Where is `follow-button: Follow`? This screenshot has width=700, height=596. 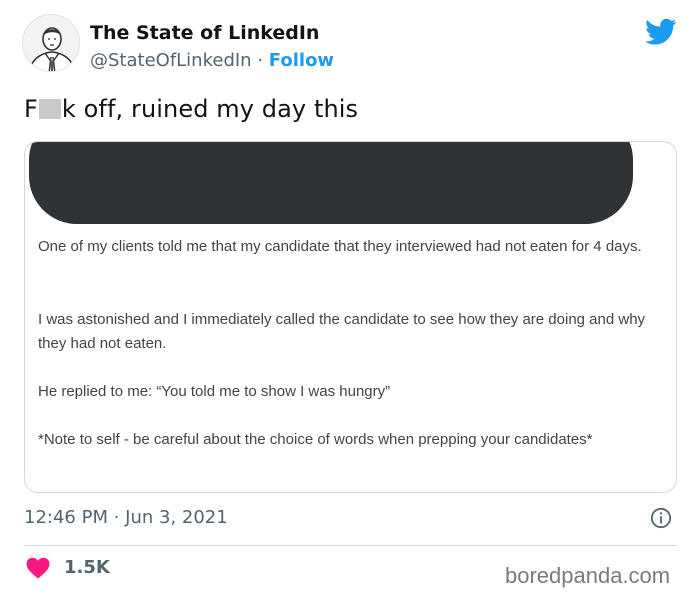 follow-button: Follow is located at coordinates (301, 60).